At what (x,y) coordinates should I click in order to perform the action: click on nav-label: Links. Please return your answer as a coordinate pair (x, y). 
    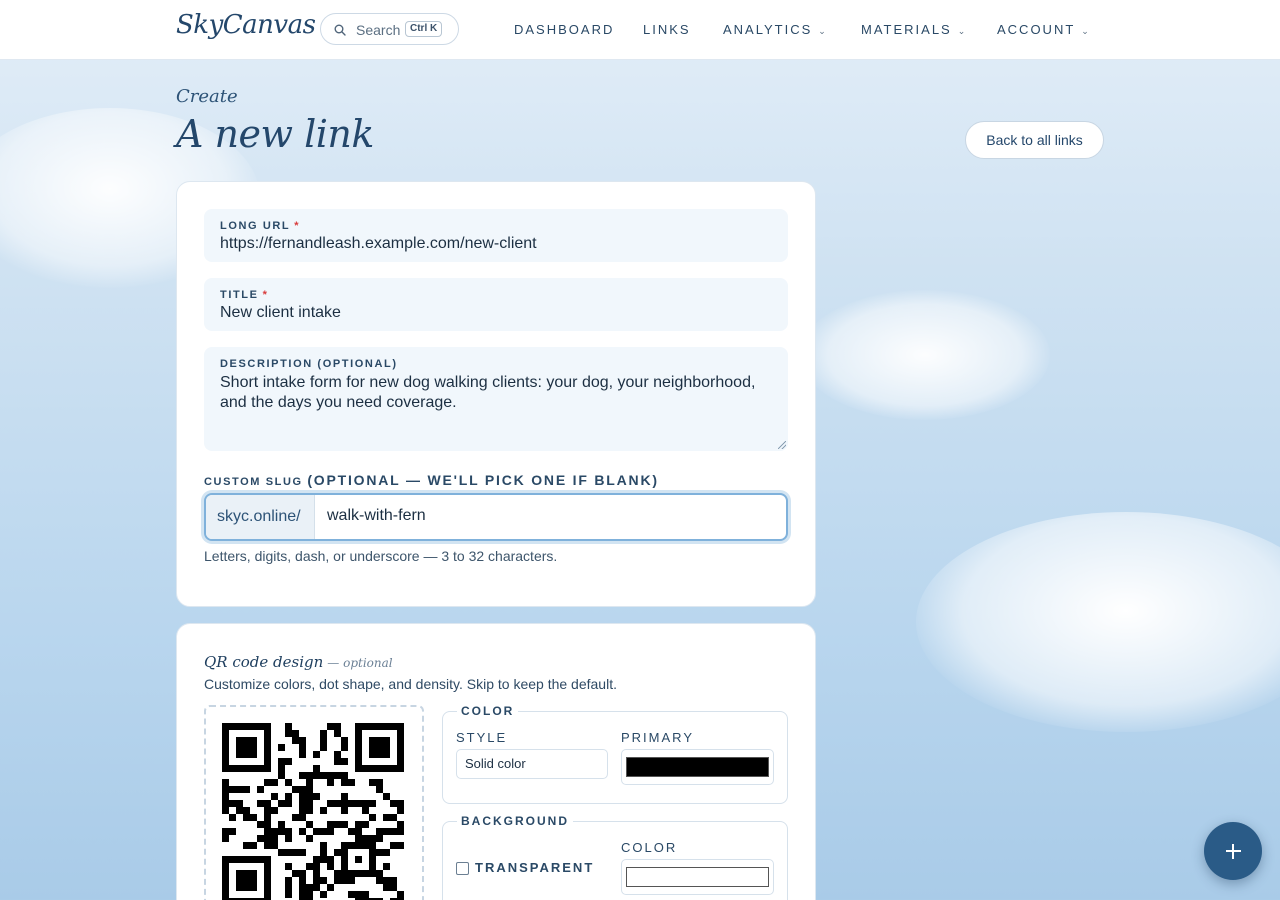
    Looking at the image, I should click on (667, 29).